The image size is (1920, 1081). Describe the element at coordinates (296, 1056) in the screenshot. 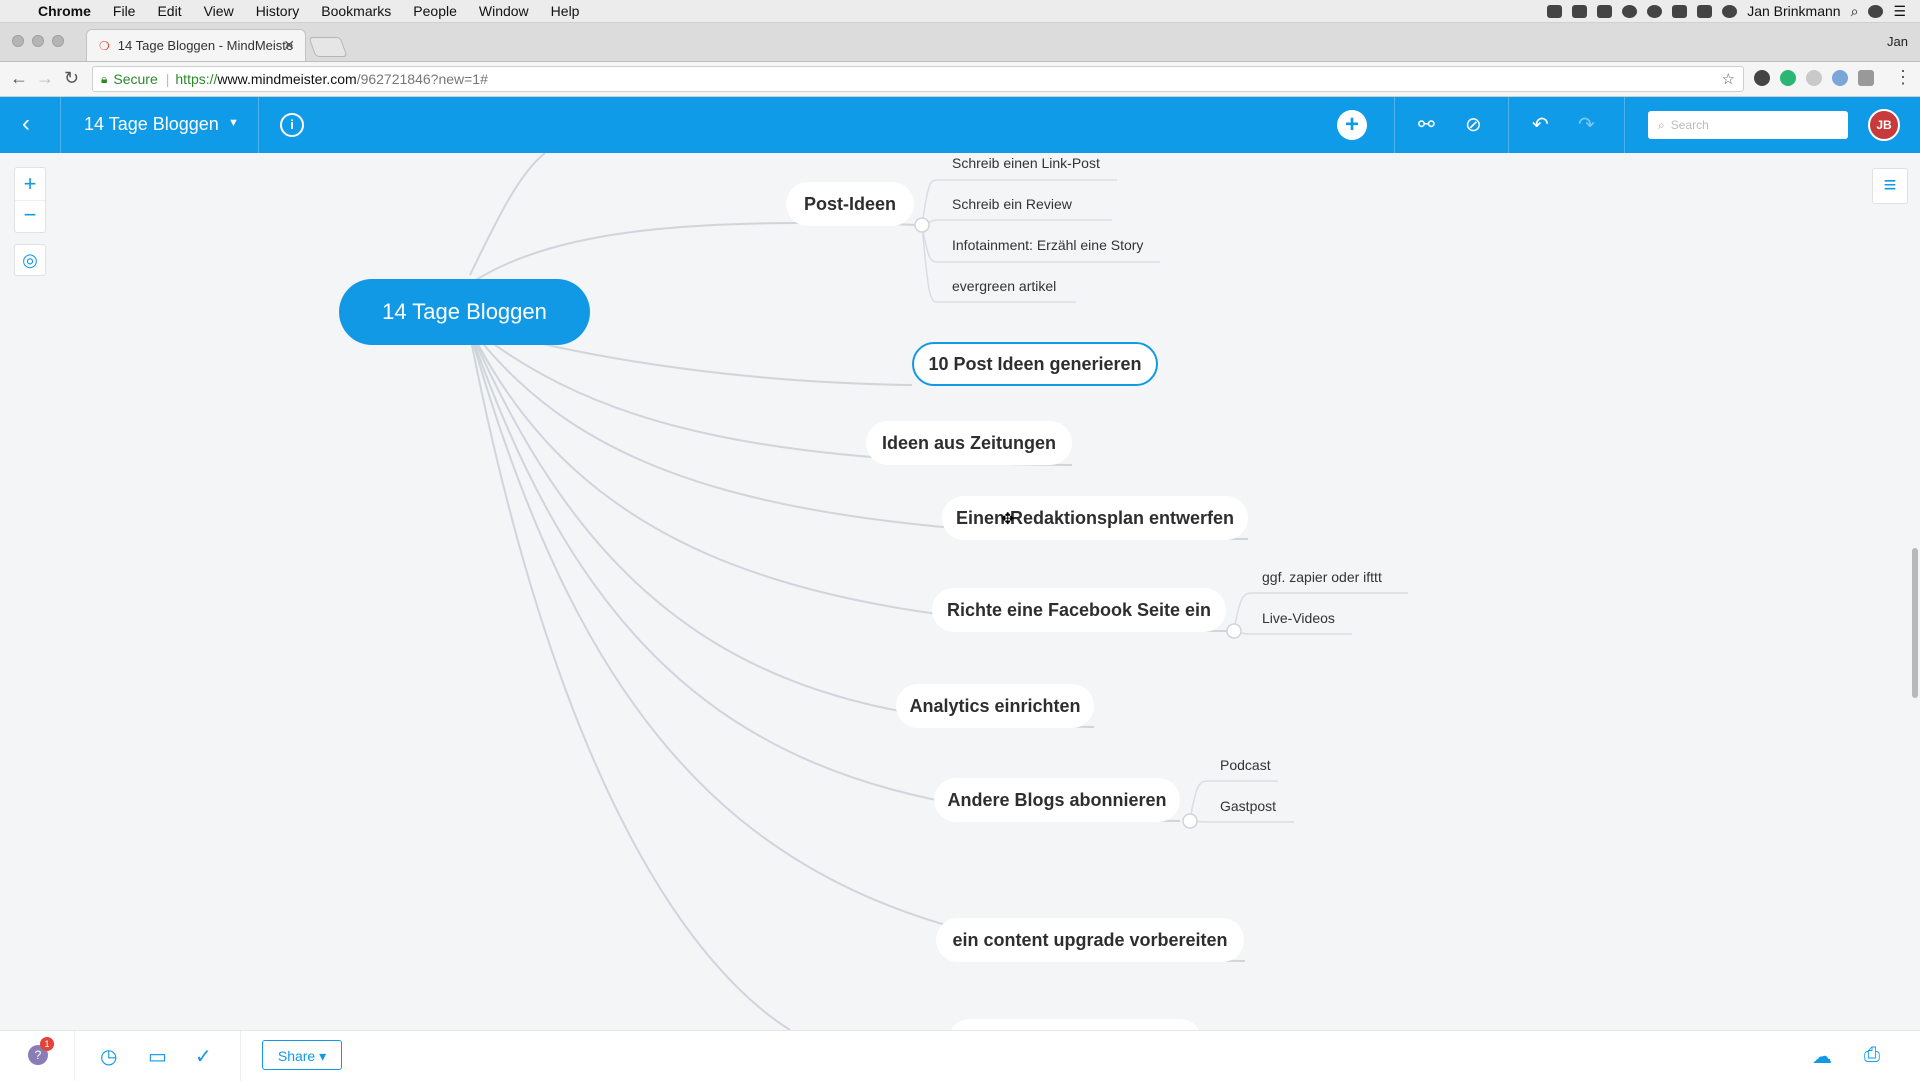

I see `share-label: Share` at that location.